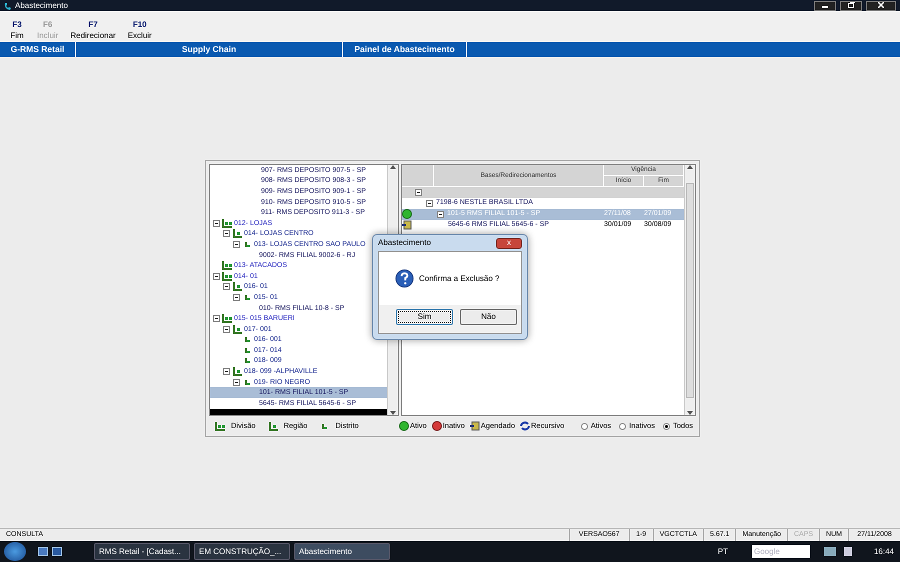 The width and height of the screenshot is (900, 562). I want to click on dialog-message: Confirma a Exclusão ?, so click(459, 278).